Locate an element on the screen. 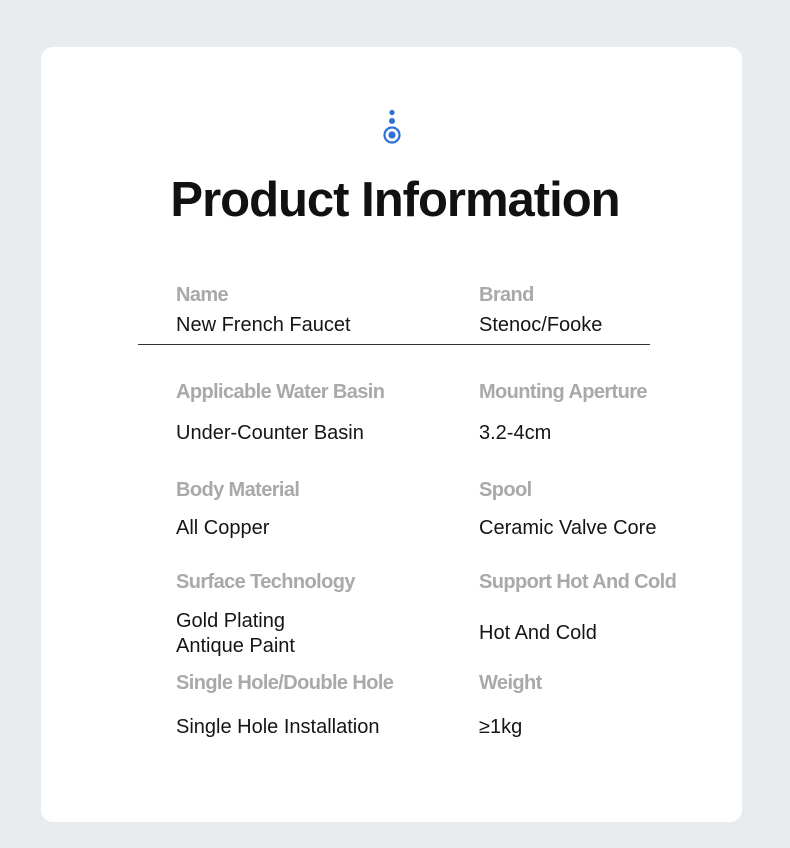 Image resolution: width=790 pixels, height=848 pixels. spec-value-hot-cold: Hot And Cold is located at coordinates (538, 633).